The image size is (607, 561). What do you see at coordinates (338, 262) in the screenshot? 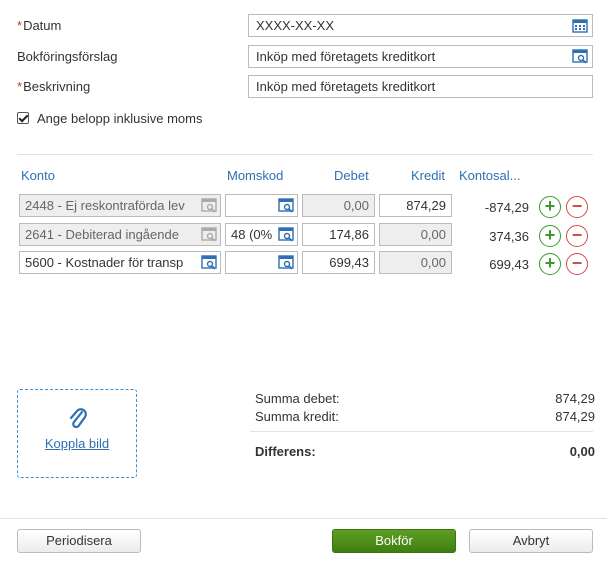
I see `row3-debet-field: 699,43` at bounding box center [338, 262].